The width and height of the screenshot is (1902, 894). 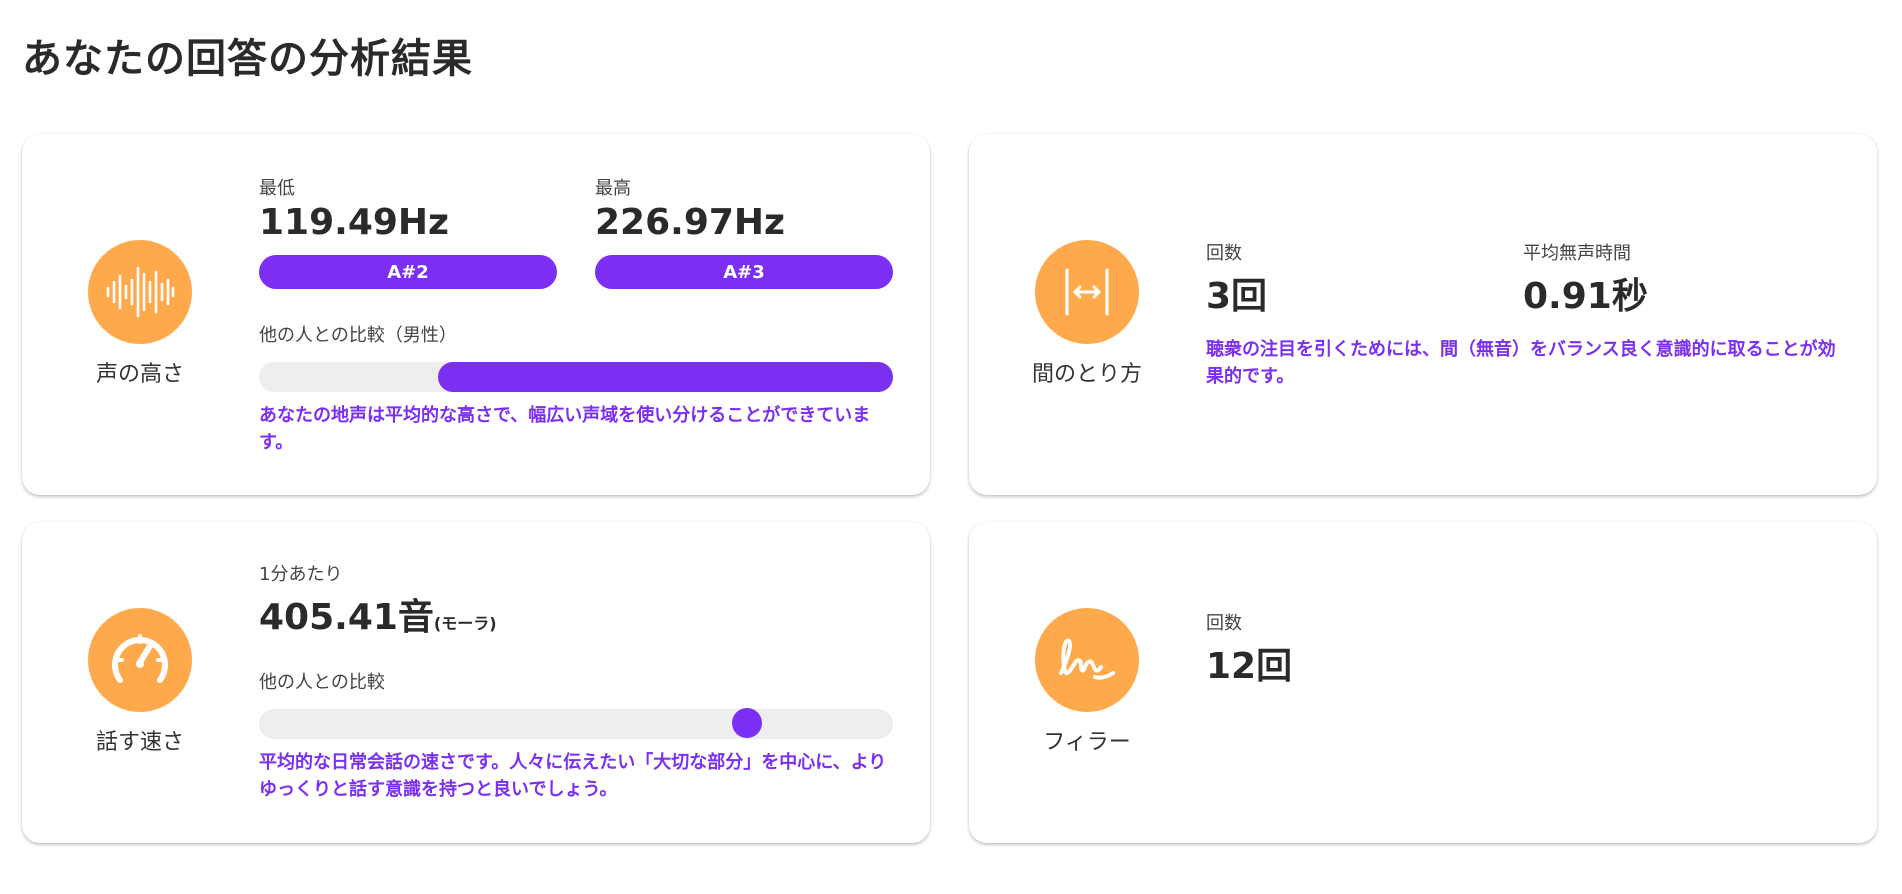 What do you see at coordinates (139, 742) in the screenshot?
I see `speed-label: 話す速さ` at bounding box center [139, 742].